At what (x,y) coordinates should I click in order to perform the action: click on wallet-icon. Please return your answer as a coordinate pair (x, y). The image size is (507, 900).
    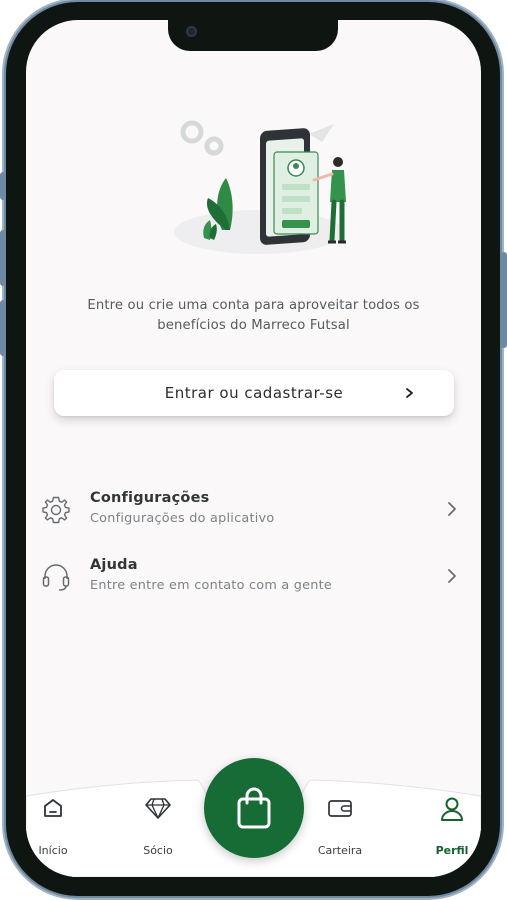
    Looking at the image, I should click on (340, 808).